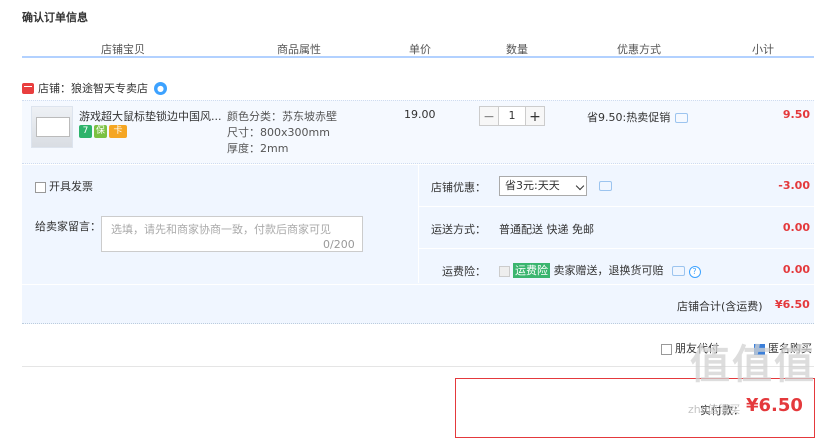  I want to click on shipping-amount: 0.00, so click(796, 227).